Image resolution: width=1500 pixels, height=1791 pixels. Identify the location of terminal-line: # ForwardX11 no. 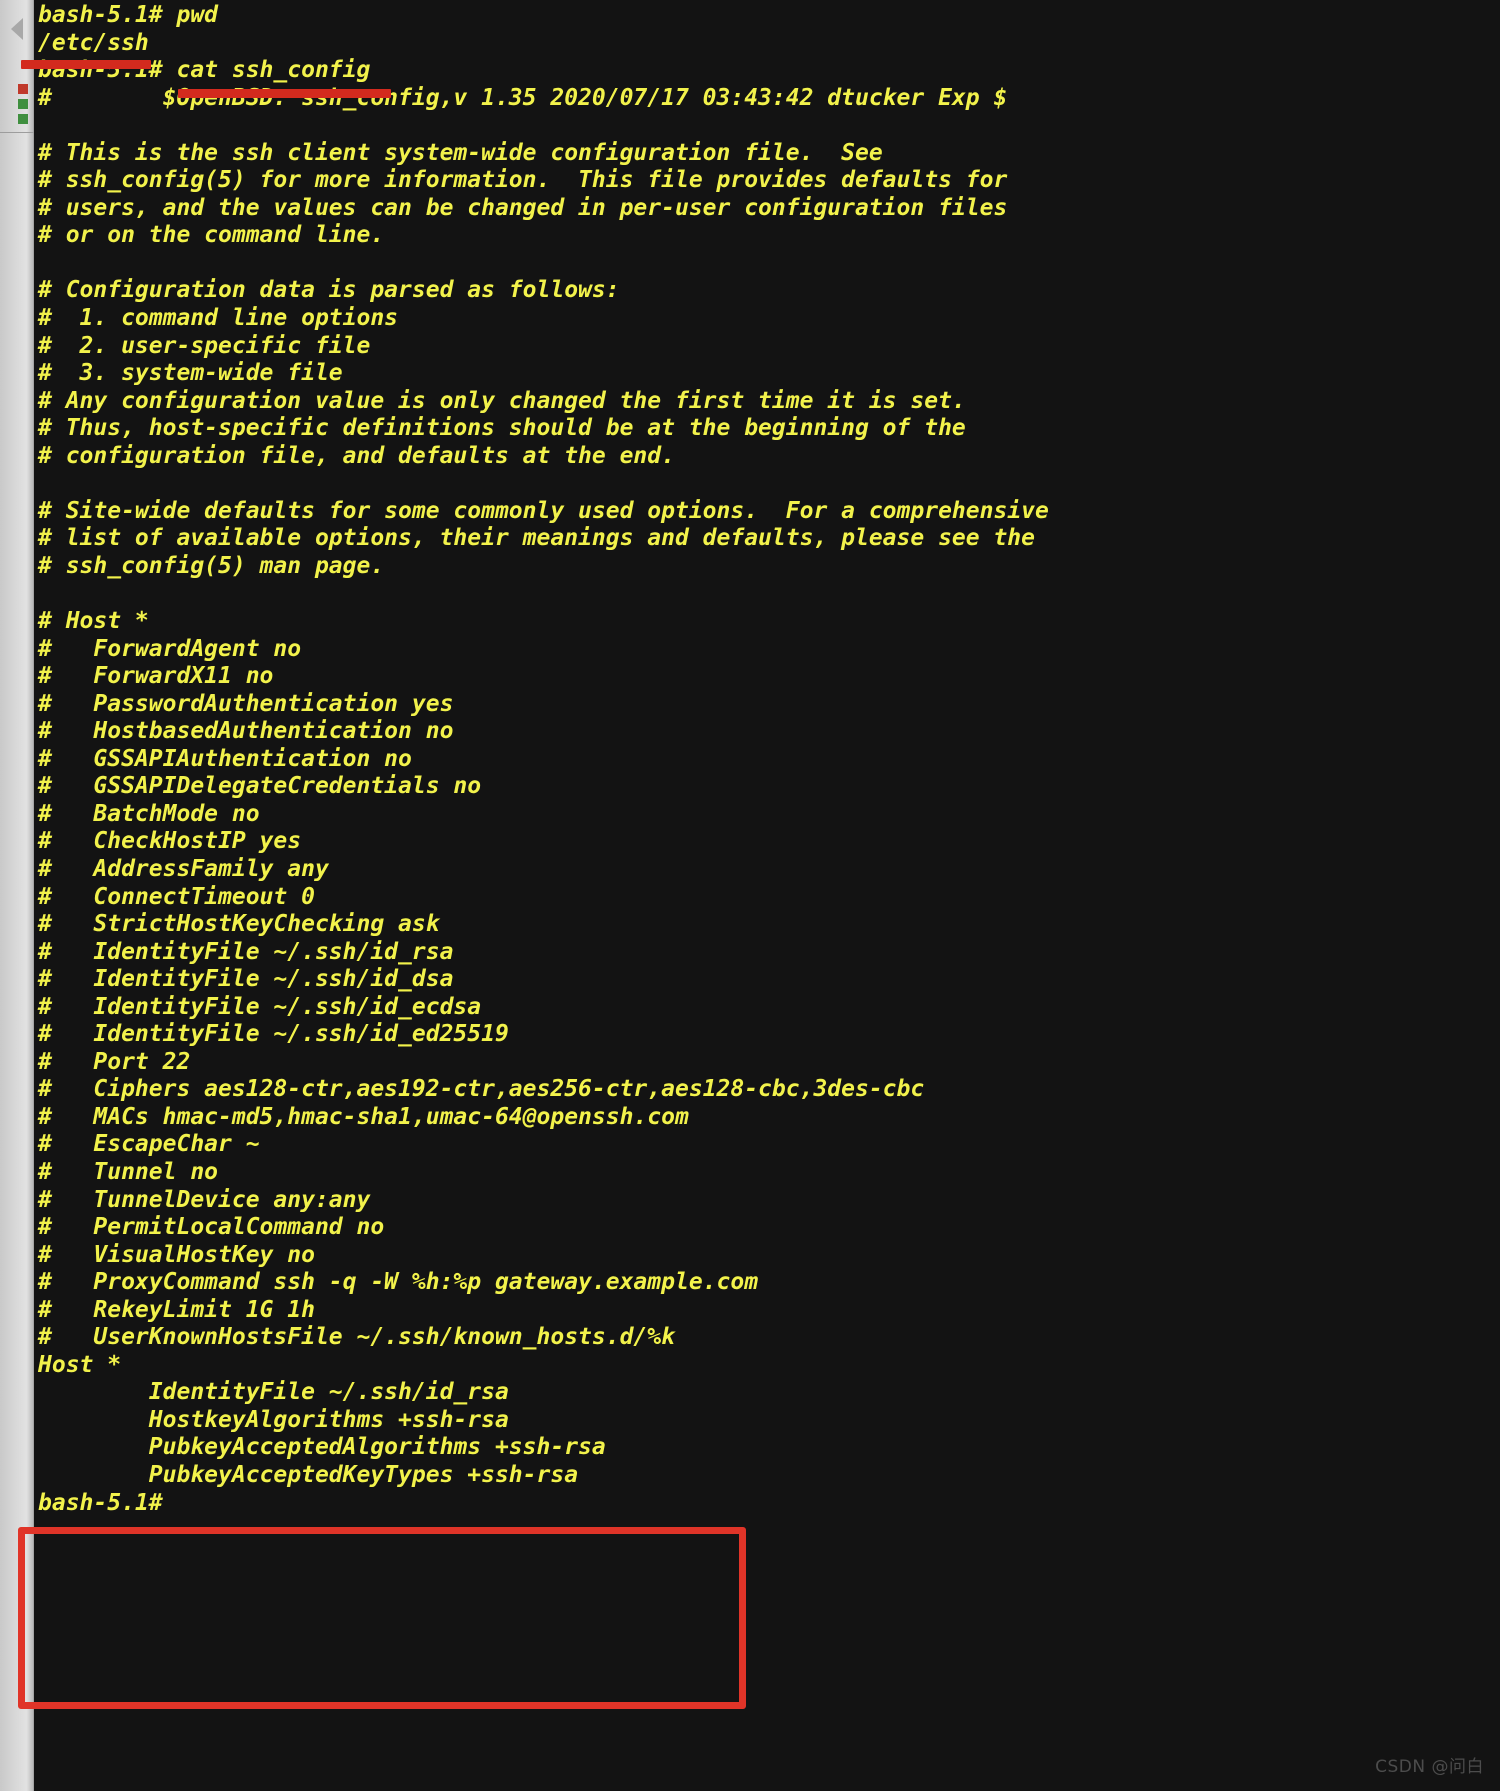
(156, 676).